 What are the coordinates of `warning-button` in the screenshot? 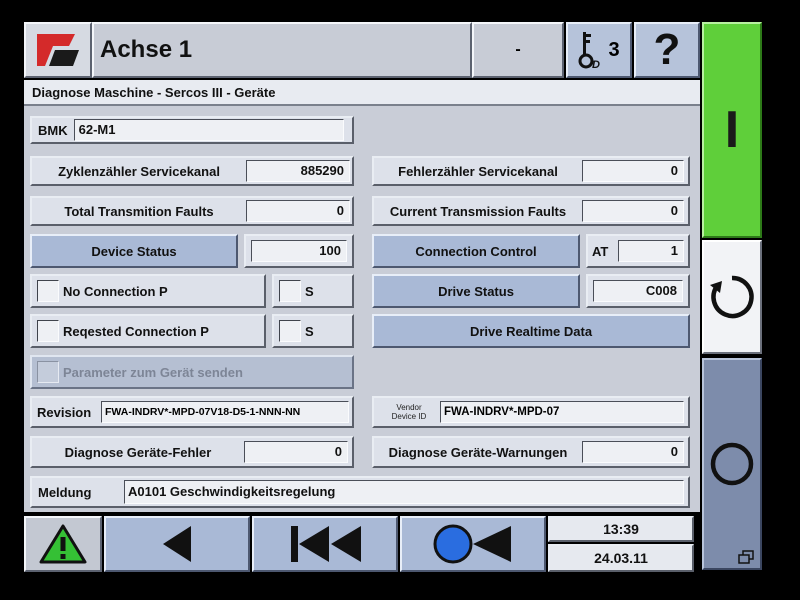 It's located at (63, 544).